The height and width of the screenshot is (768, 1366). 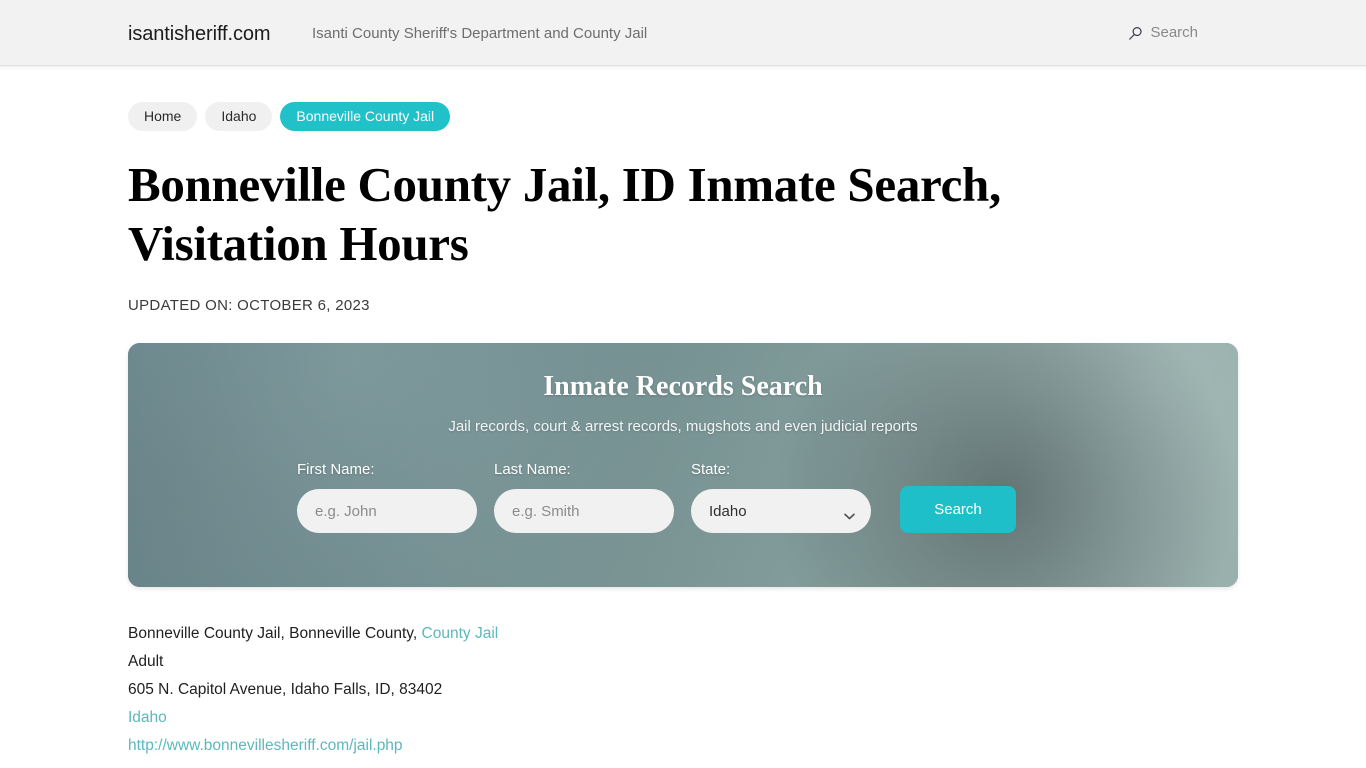 What do you see at coordinates (336, 469) in the screenshot?
I see `first-name-label: First Name:` at bounding box center [336, 469].